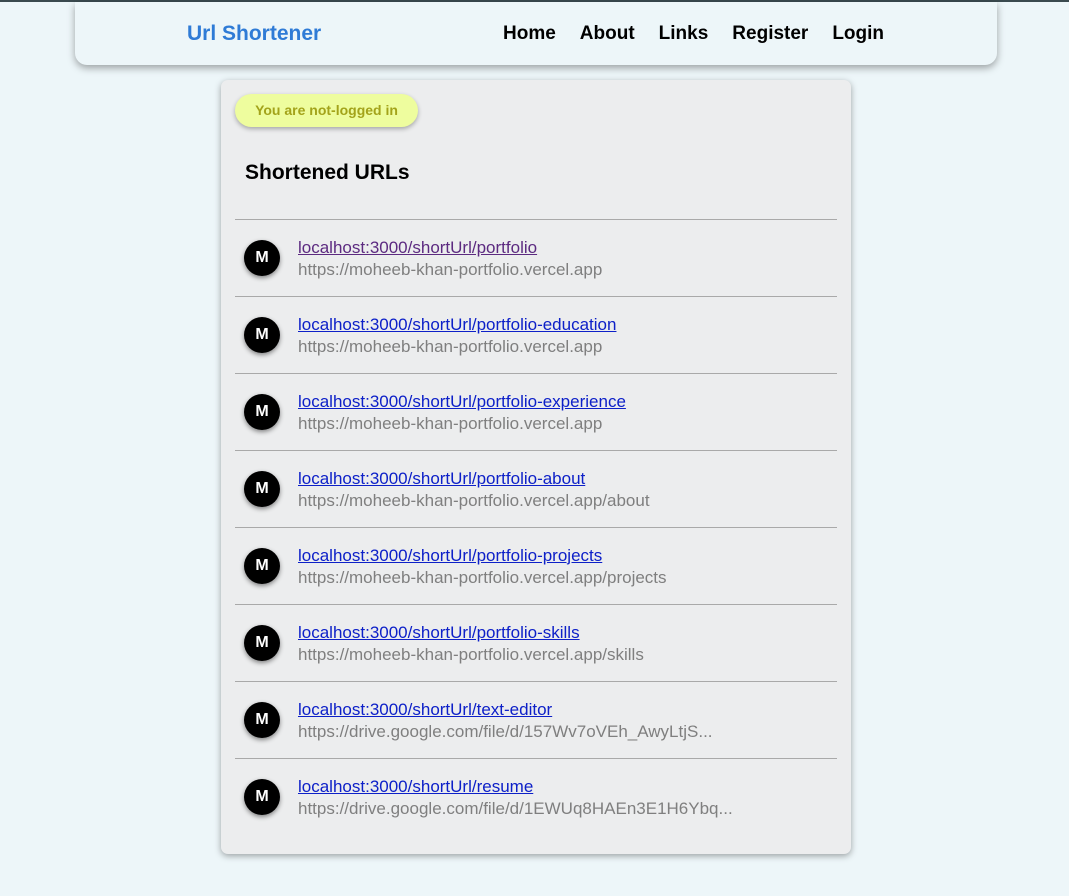  What do you see at coordinates (254, 34) in the screenshot?
I see `brand-logo-link: Url Shortener` at bounding box center [254, 34].